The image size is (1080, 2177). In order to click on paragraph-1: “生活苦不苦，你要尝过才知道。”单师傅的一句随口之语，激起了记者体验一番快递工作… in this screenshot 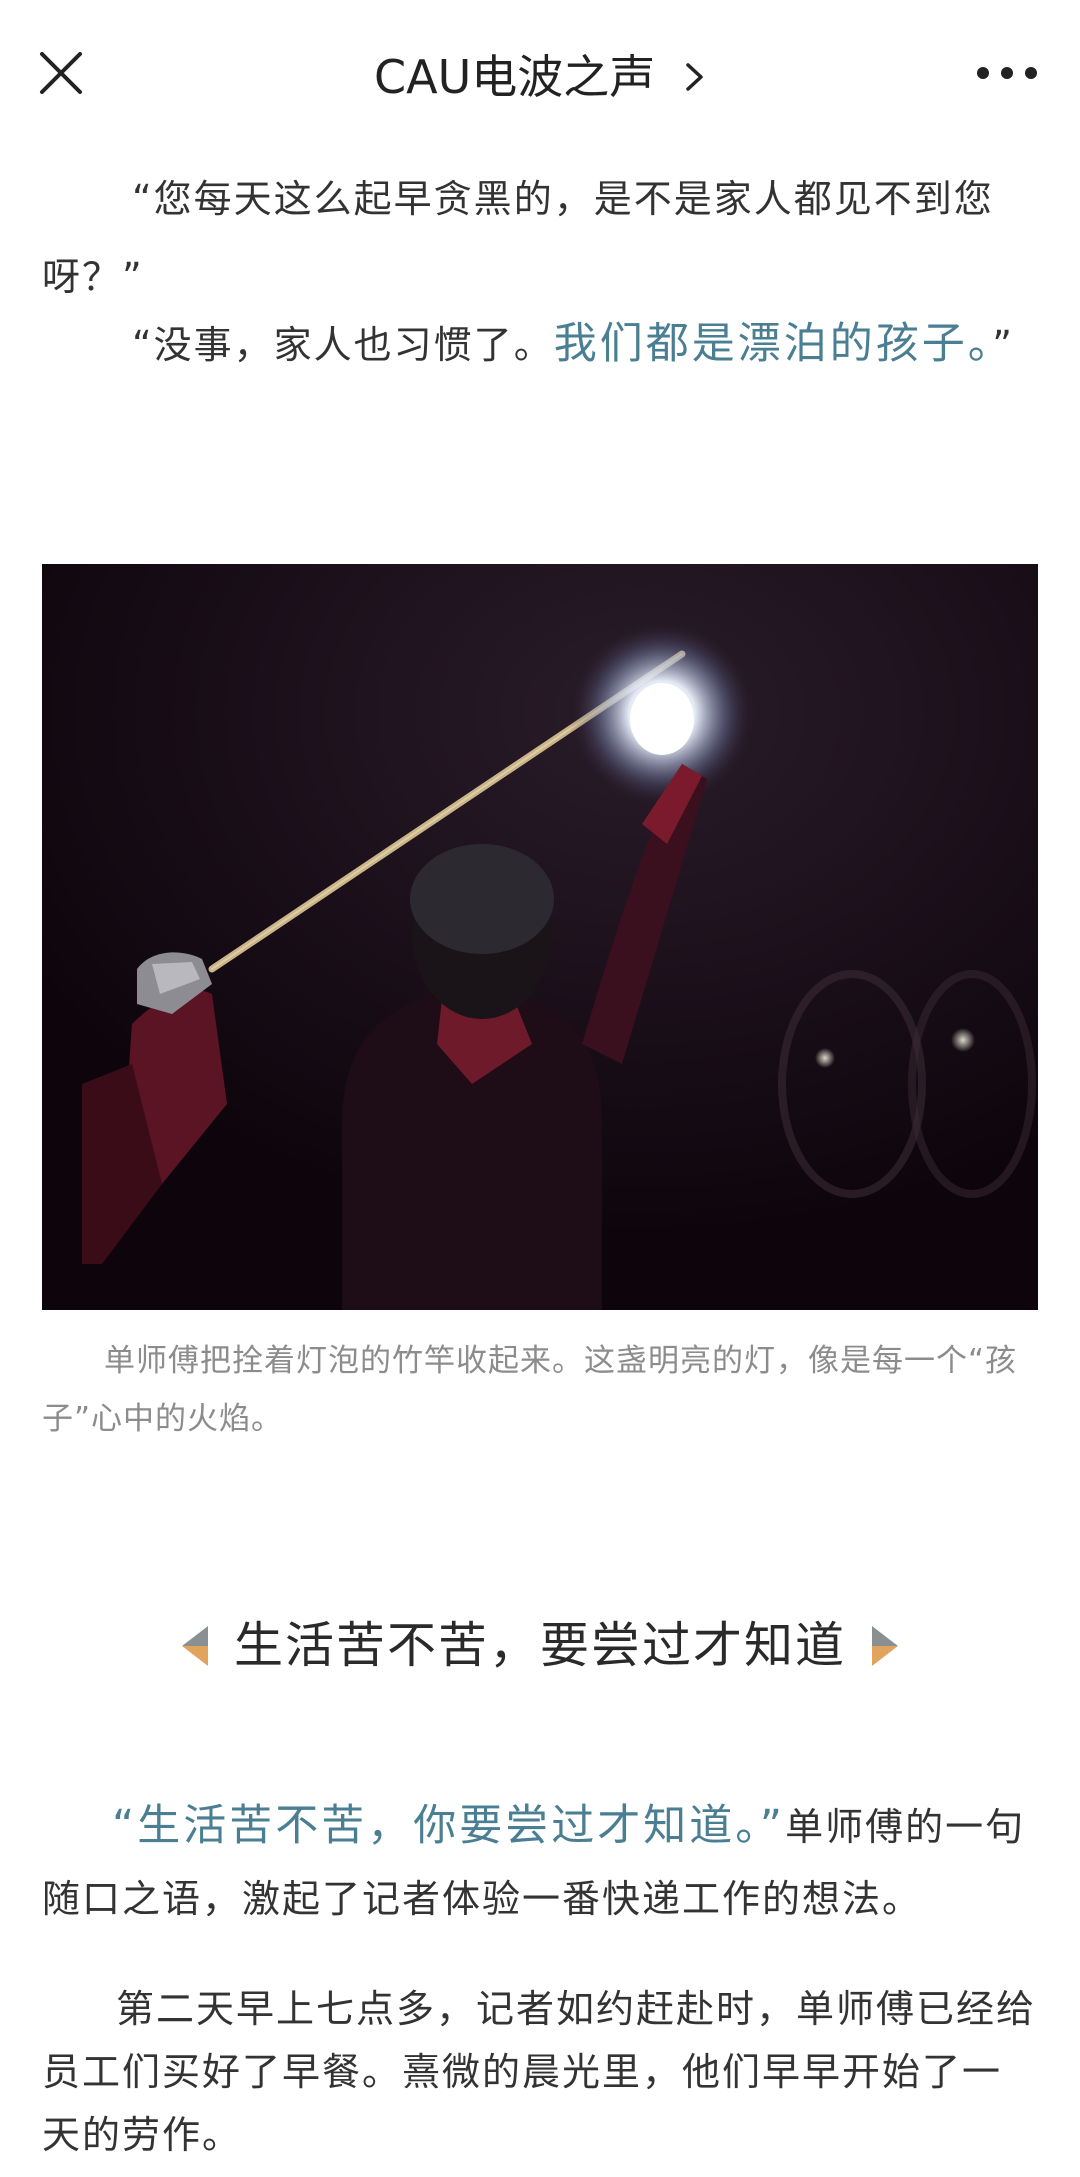, I will do `click(534, 1861)`.